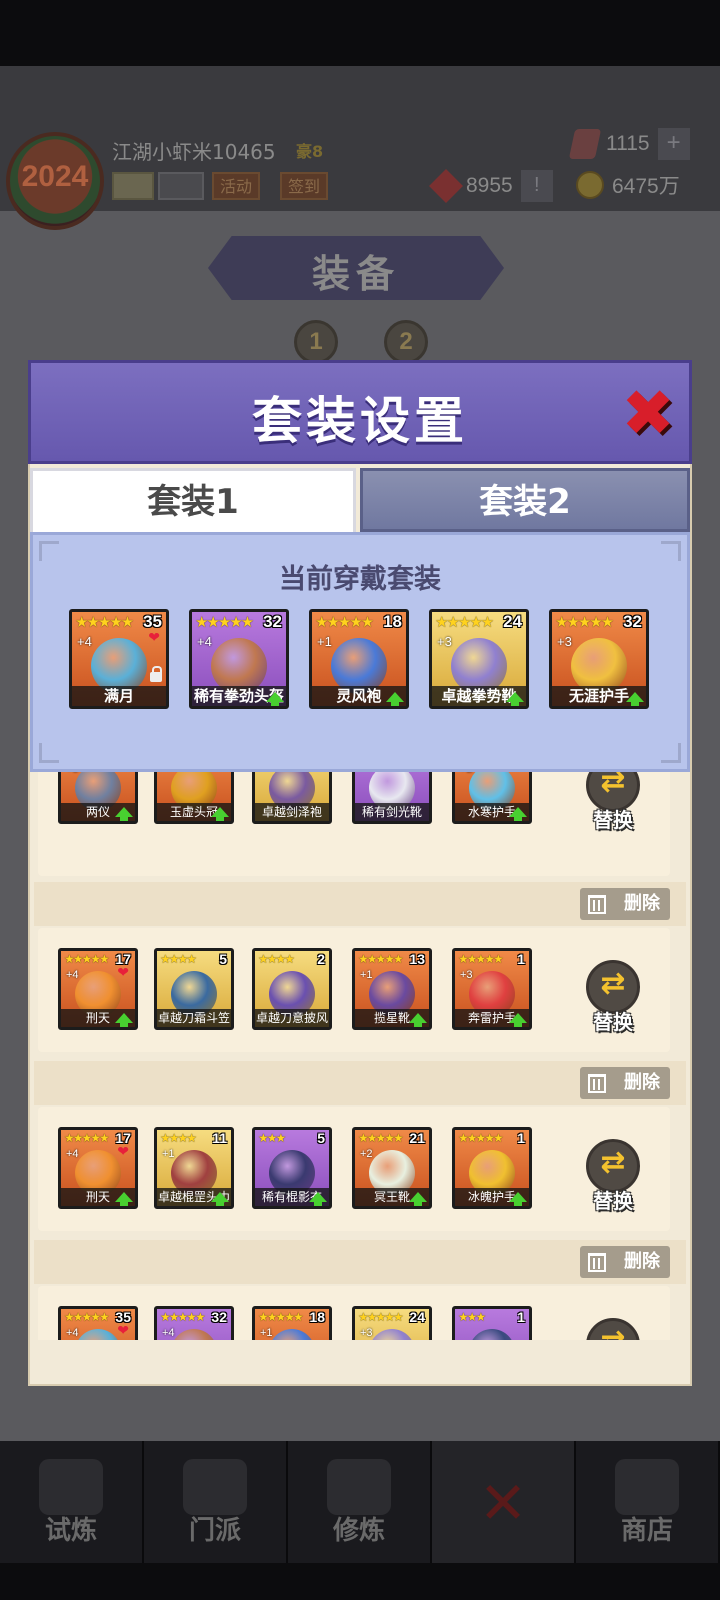 The height and width of the screenshot is (1600, 720). What do you see at coordinates (98, 1323) in the screenshot?
I see `equipment-slot: ★★★★★ 35 +4 ❤` at bounding box center [98, 1323].